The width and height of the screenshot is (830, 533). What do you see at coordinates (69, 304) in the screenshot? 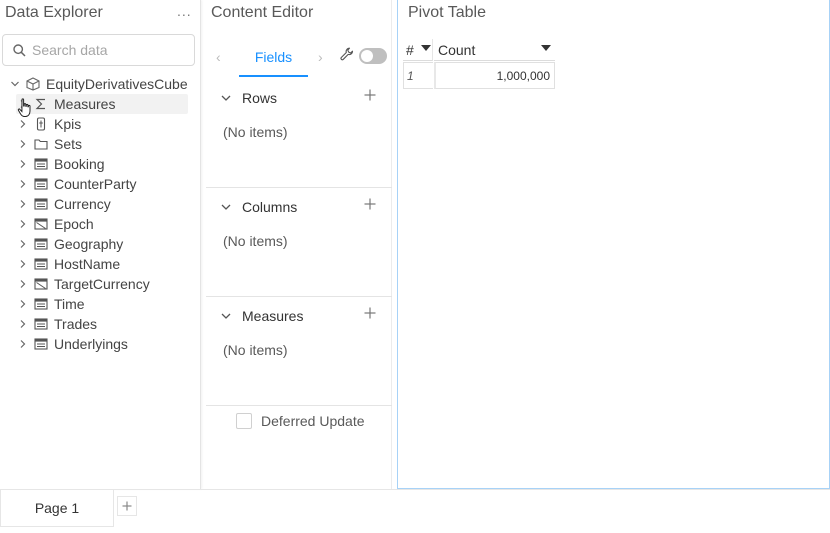
I see `tree-item-label: Time` at bounding box center [69, 304].